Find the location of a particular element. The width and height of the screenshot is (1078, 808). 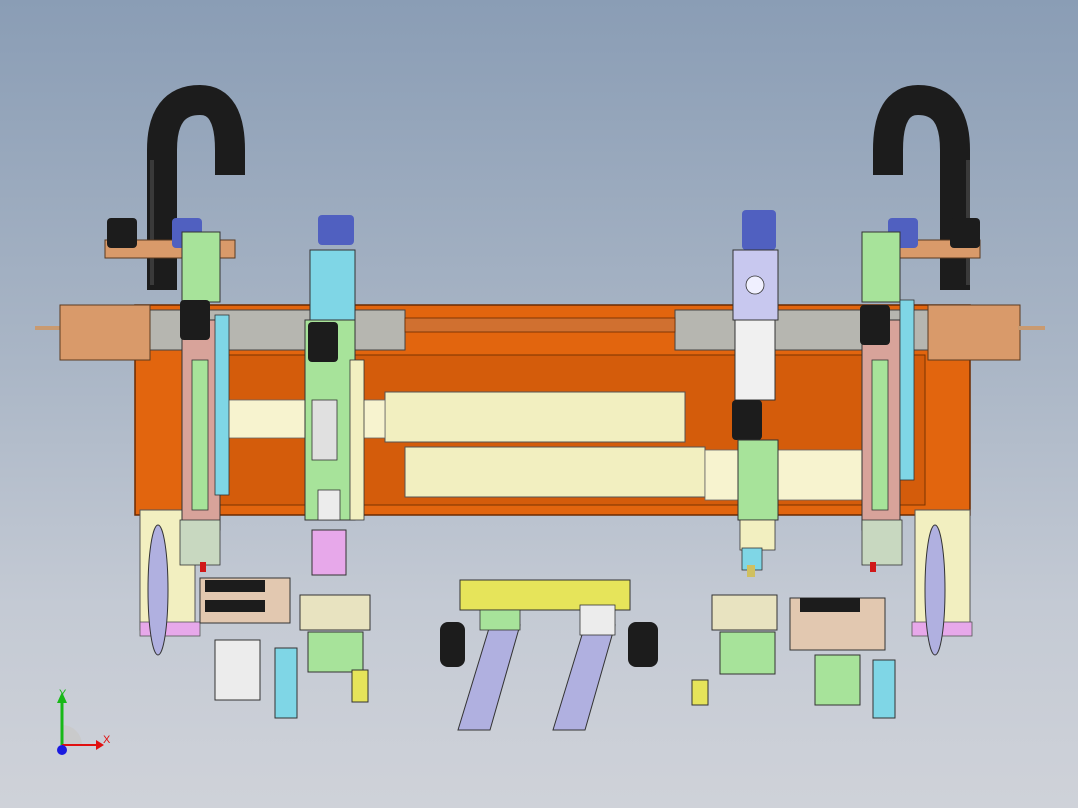

coordinate-triad: Y X is located at coordinates (84, 721).